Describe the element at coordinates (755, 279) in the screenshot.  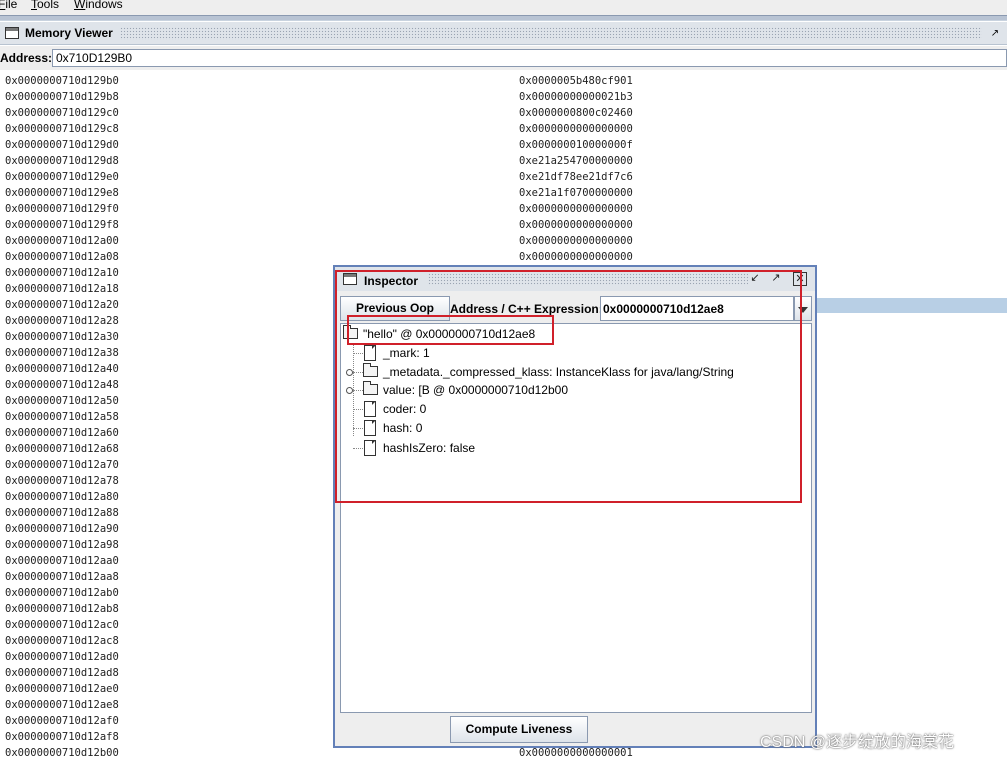
I see `minimize-icon: ↙` at that location.